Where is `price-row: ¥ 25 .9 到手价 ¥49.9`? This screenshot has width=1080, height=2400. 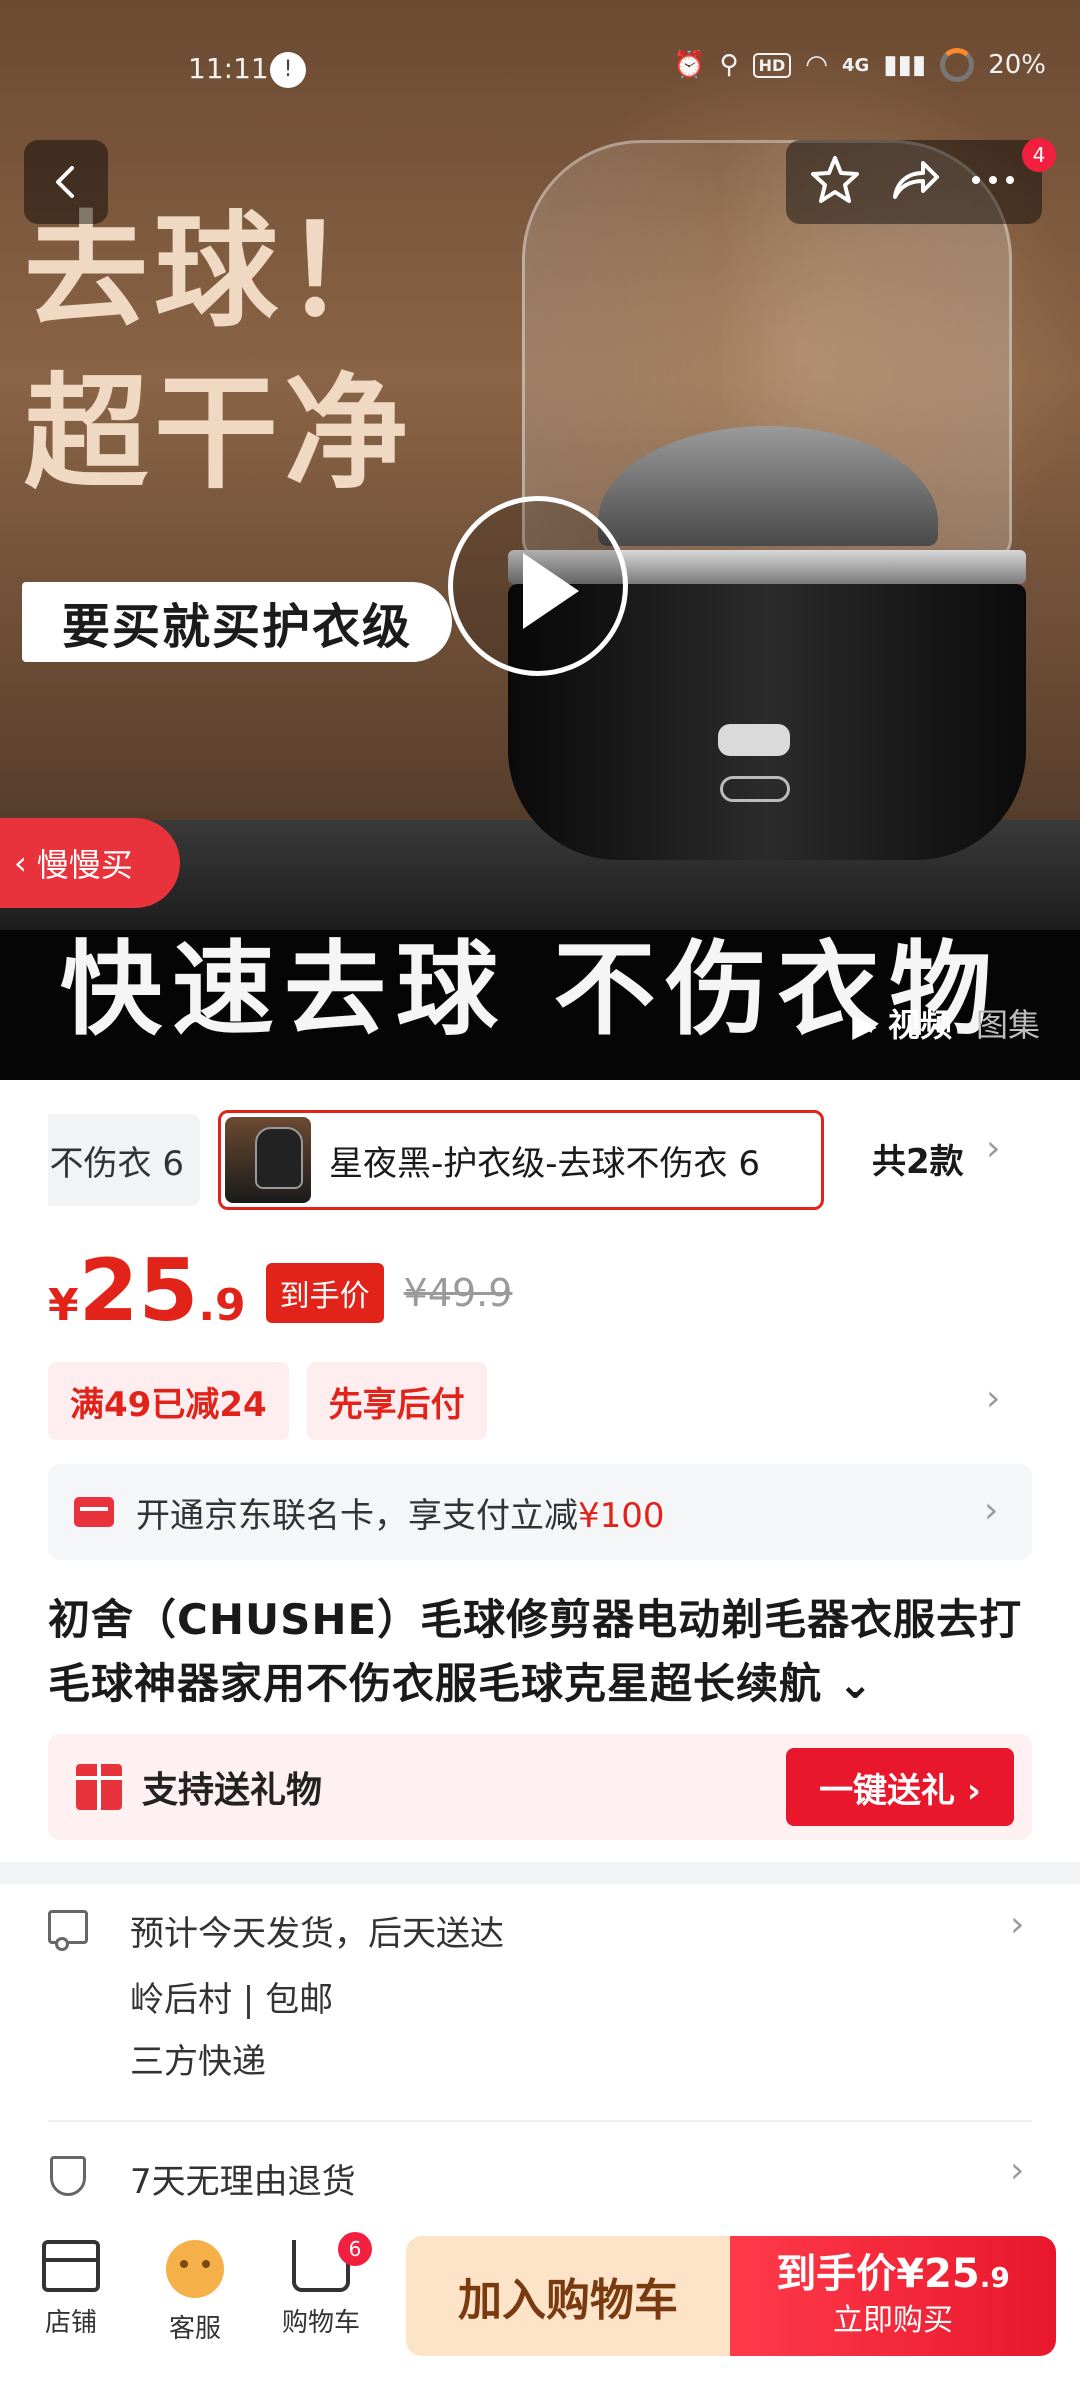
price-row: ¥ 25 .9 到手价 ¥49.9 is located at coordinates (280, 1293).